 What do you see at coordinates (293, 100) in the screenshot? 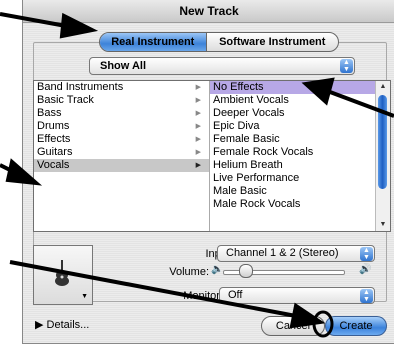
I see `preset-item: Ambient Vocals` at bounding box center [293, 100].